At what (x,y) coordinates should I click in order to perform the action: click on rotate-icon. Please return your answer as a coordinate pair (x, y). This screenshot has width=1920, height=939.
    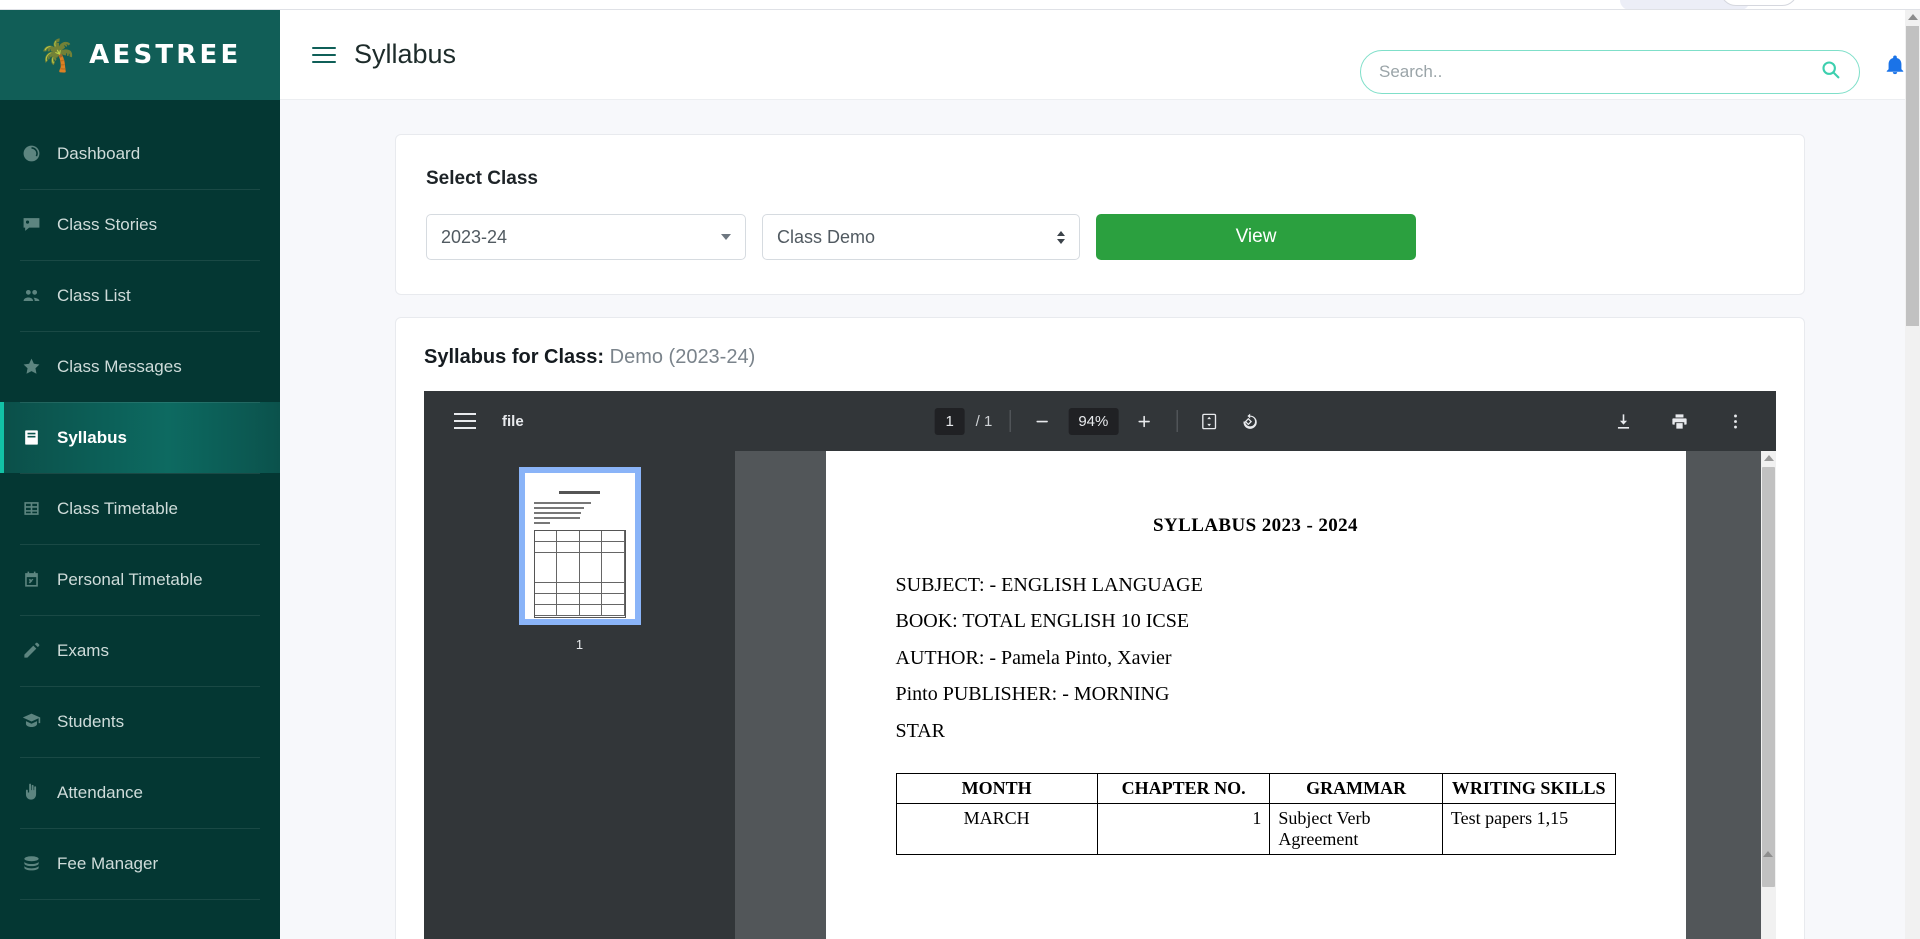
    Looking at the image, I should click on (1250, 421).